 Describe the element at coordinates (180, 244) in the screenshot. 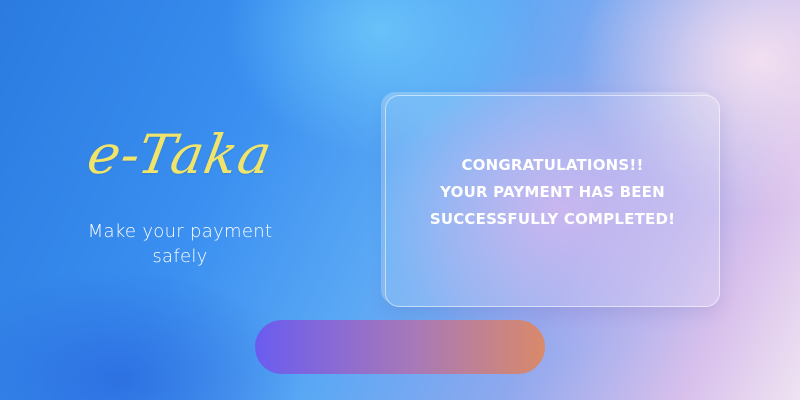

I see `tagline: Make your payment safely` at that location.